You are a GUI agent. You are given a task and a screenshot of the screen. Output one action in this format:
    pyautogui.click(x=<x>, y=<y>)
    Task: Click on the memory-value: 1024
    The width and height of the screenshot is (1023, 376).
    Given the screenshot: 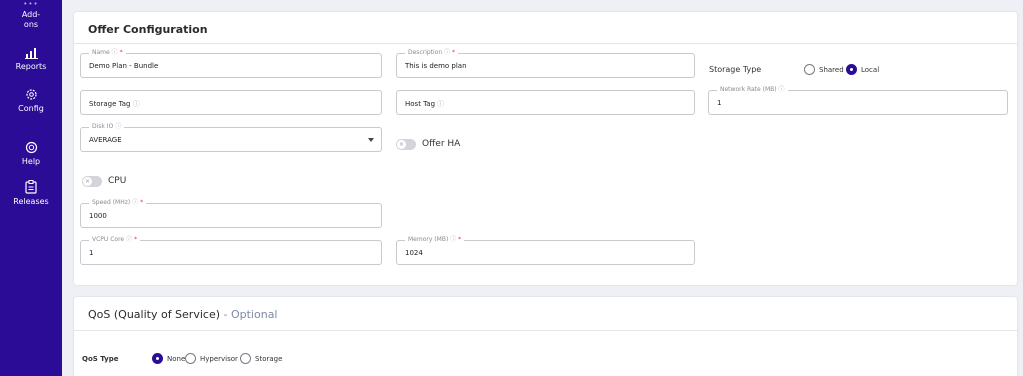 What is the action you would take?
    pyautogui.click(x=414, y=253)
    